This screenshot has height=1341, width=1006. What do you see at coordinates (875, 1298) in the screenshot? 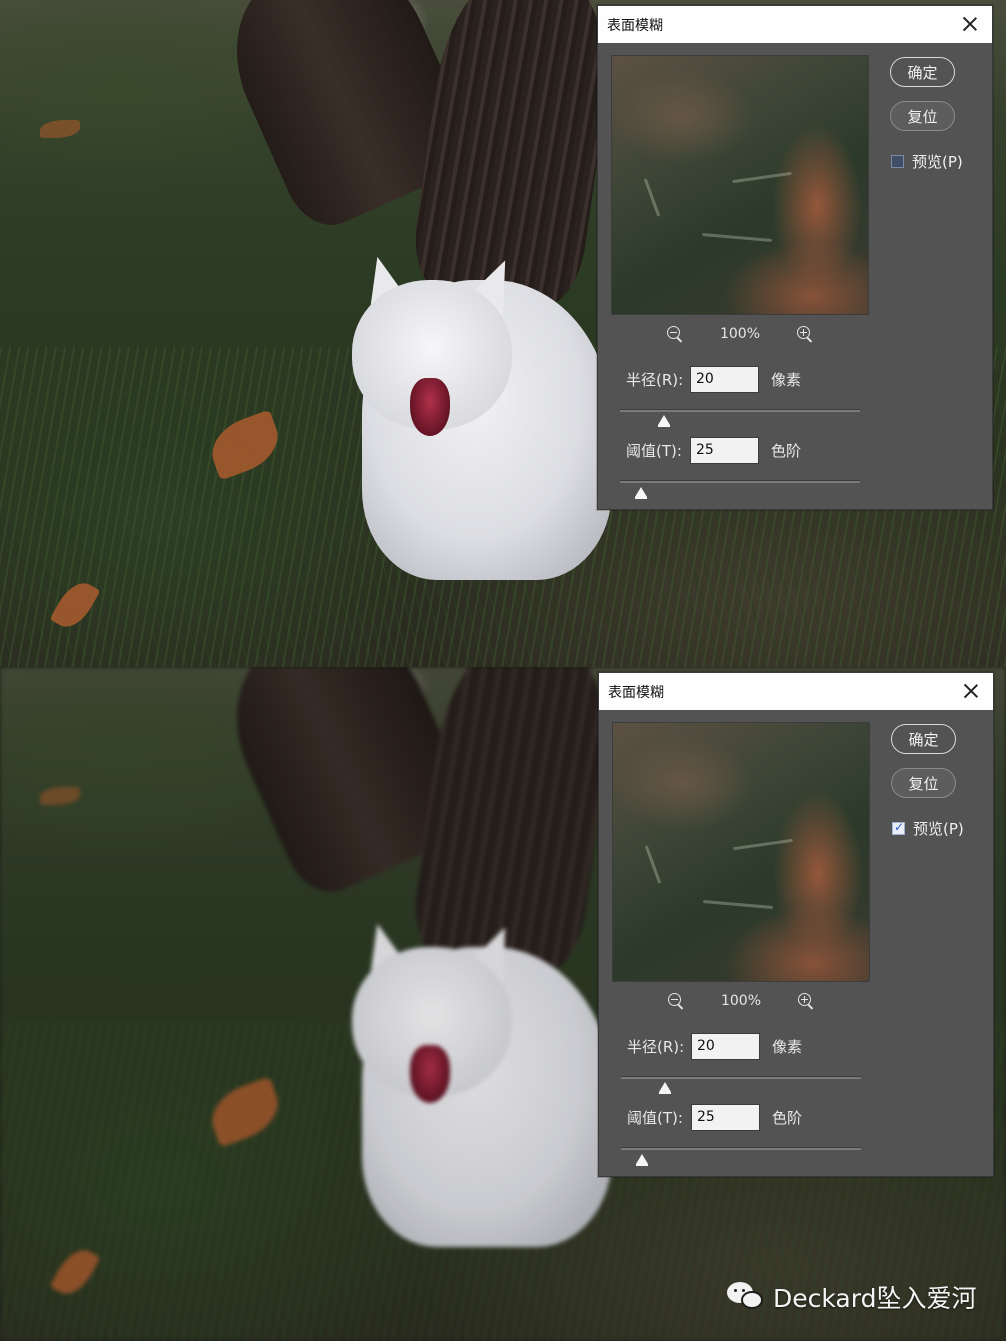
I see `watermark-text: Deckard坠入爱河` at bounding box center [875, 1298].